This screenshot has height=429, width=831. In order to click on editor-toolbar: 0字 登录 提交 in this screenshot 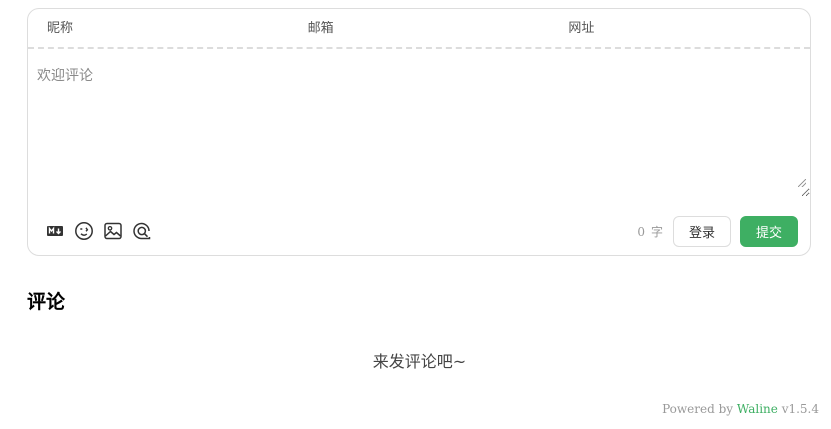, I will do `click(419, 231)`.